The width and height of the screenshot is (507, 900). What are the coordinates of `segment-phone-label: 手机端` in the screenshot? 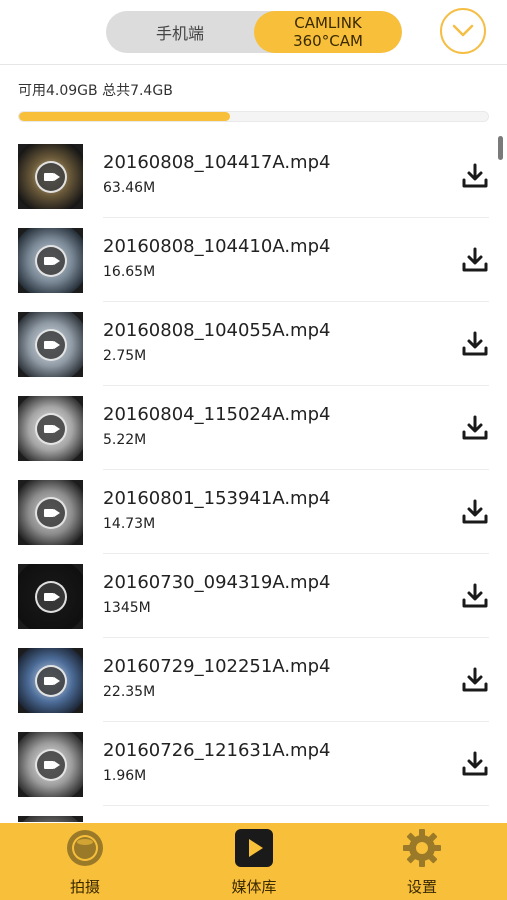 It's located at (179, 33).